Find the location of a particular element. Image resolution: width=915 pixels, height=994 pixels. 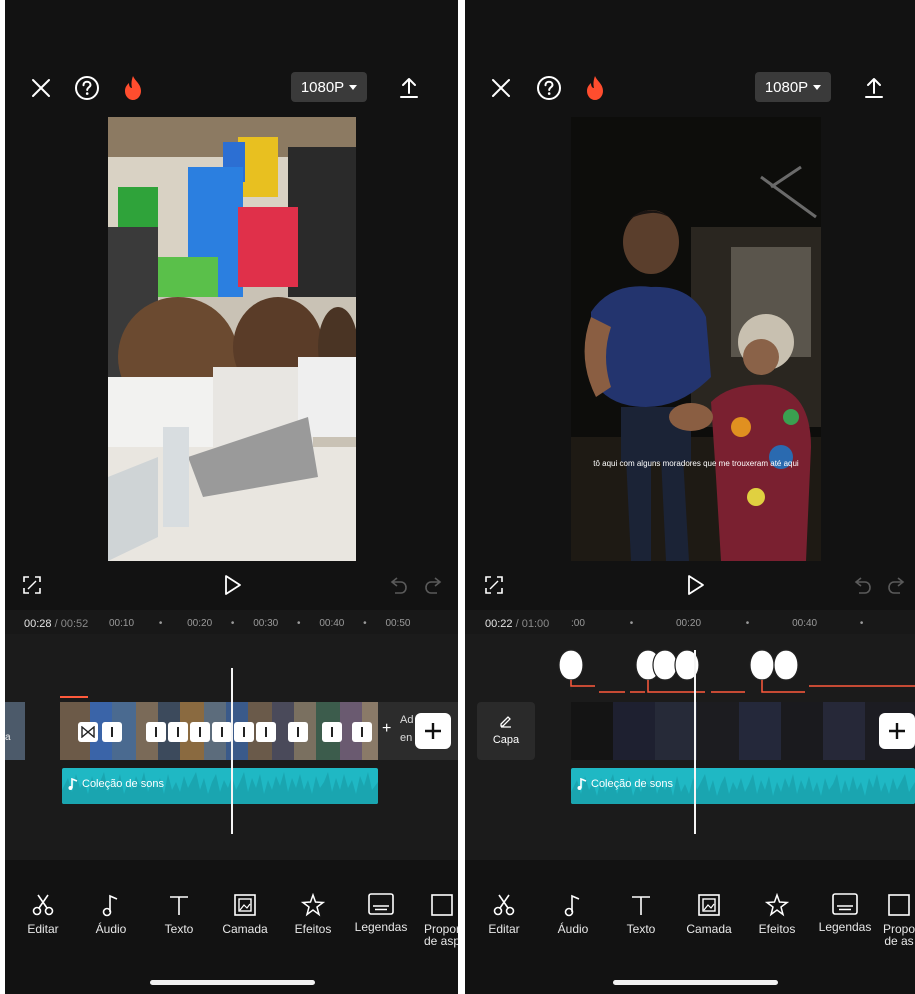

tool-label: Efeitos is located at coordinates (313, 929).